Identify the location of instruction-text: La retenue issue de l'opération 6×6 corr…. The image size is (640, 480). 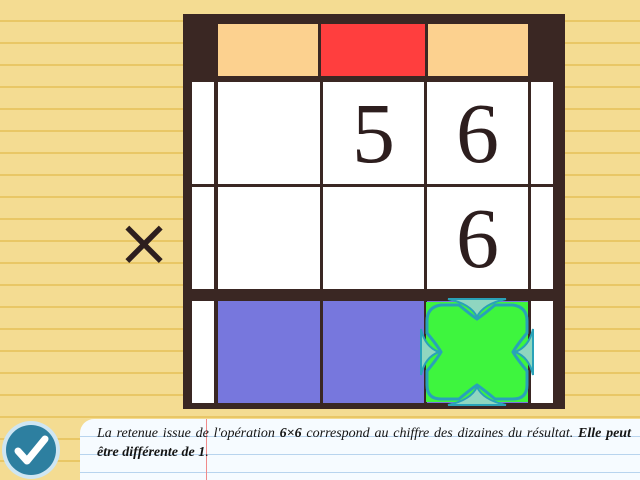
(364, 443).